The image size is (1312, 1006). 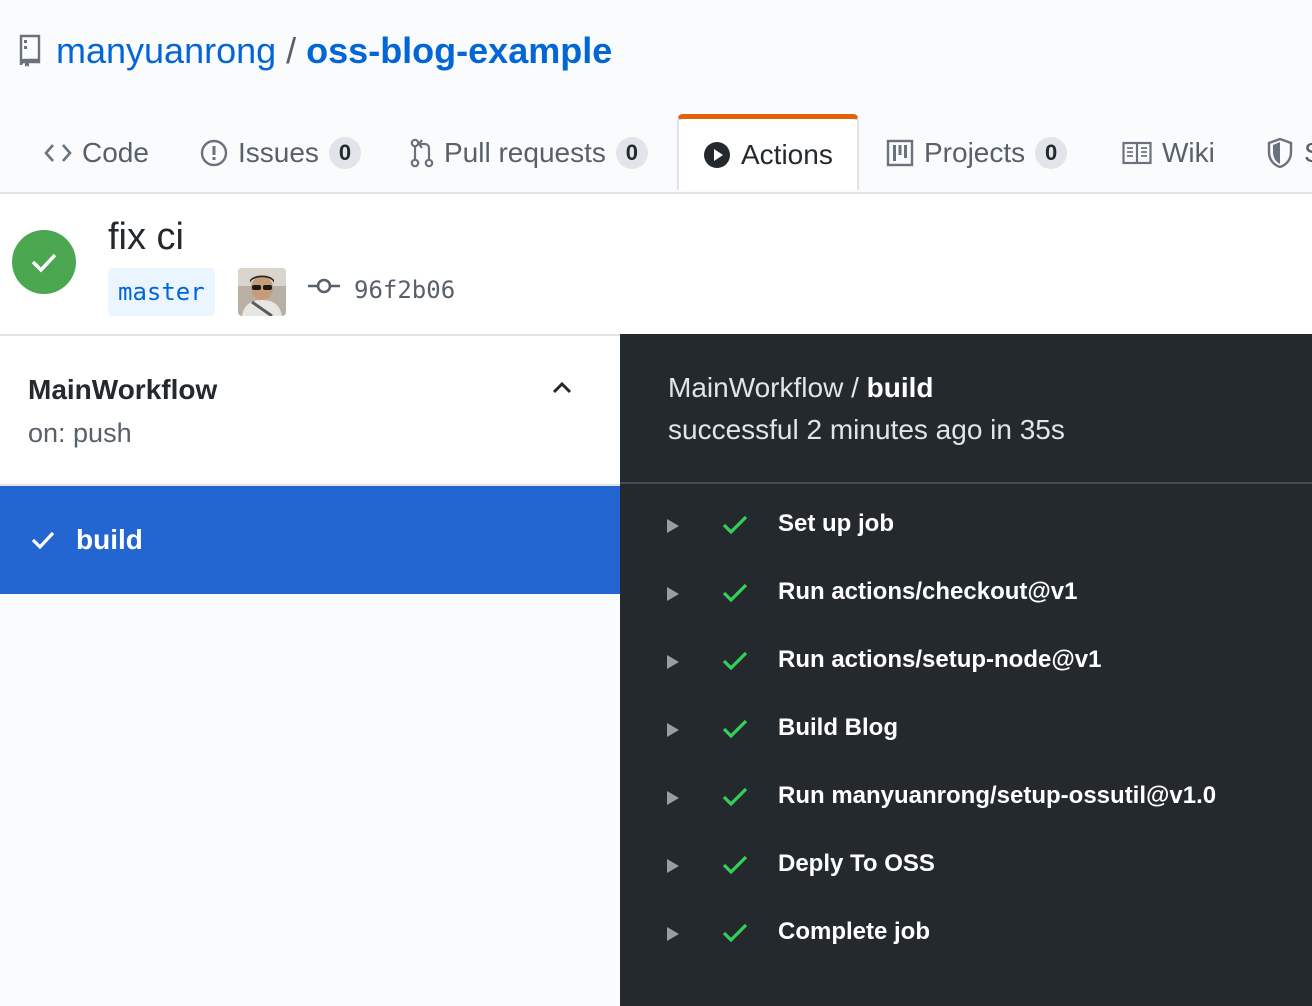 What do you see at coordinates (966, 526) in the screenshot?
I see `step-item: Set up job` at bounding box center [966, 526].